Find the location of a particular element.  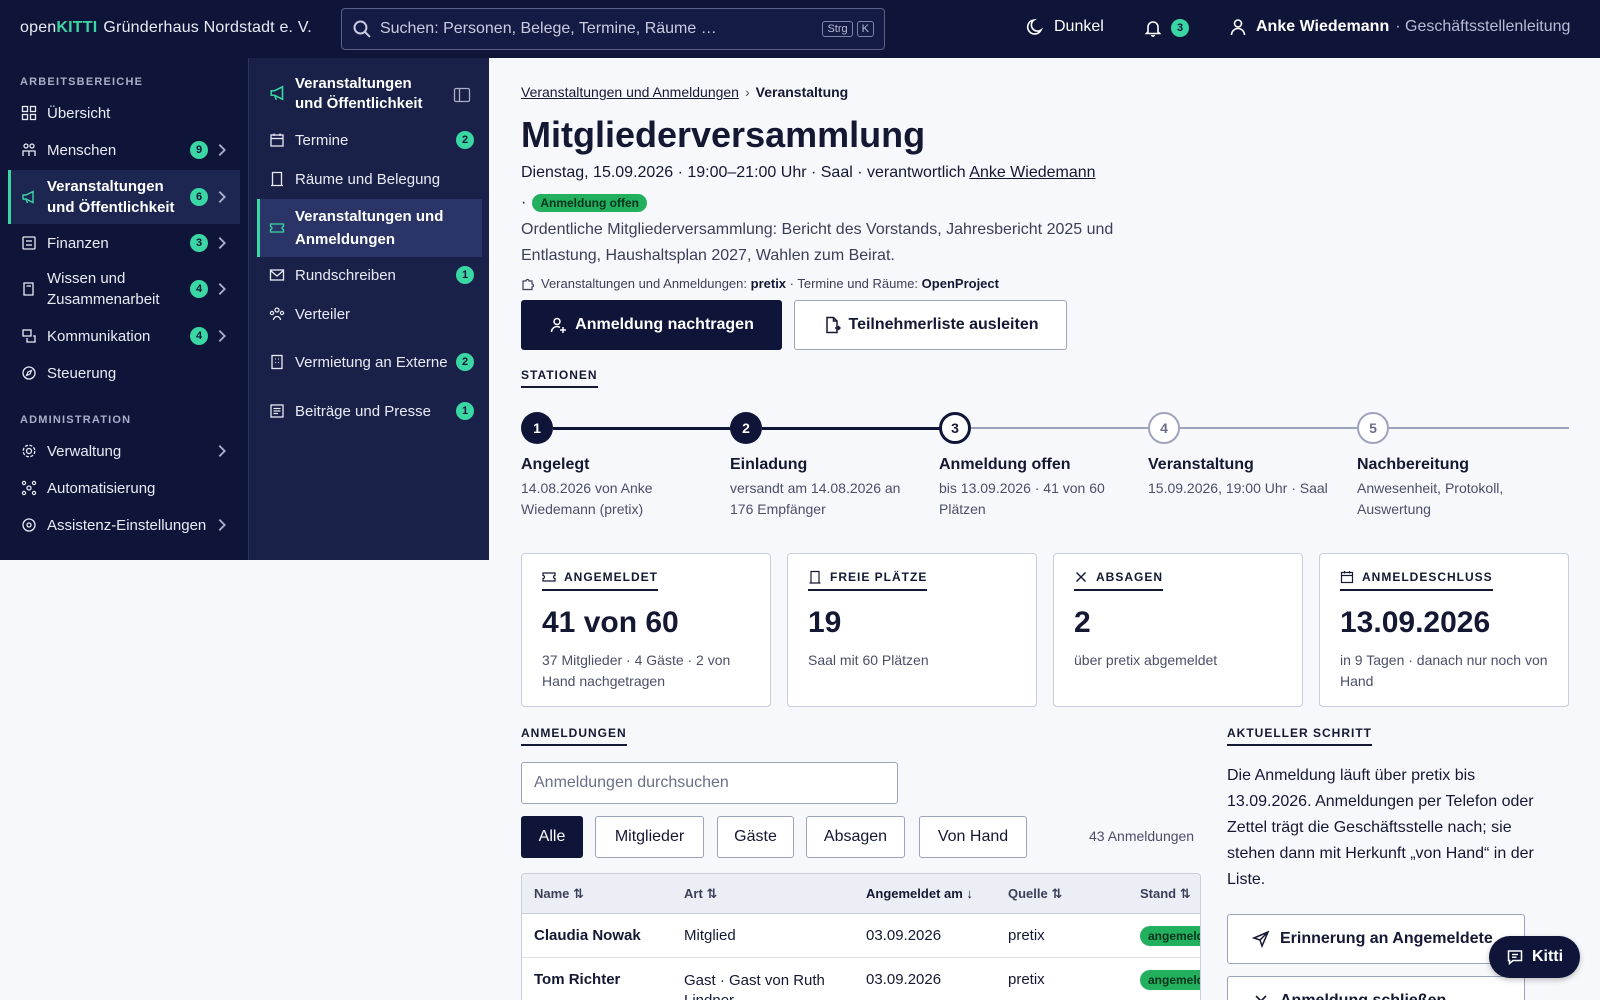

filter-all: Alle is located at coordinates (552, 837).